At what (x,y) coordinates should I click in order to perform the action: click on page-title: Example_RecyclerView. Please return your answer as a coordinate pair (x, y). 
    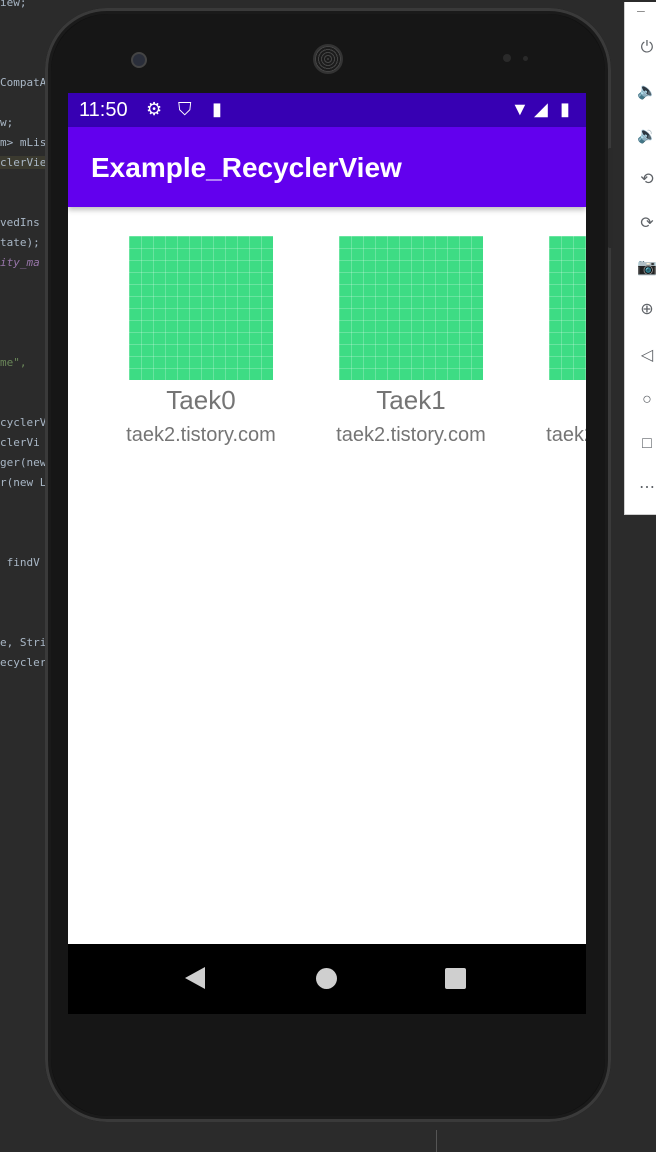
    Looking at the image, I should click on (246, 167).